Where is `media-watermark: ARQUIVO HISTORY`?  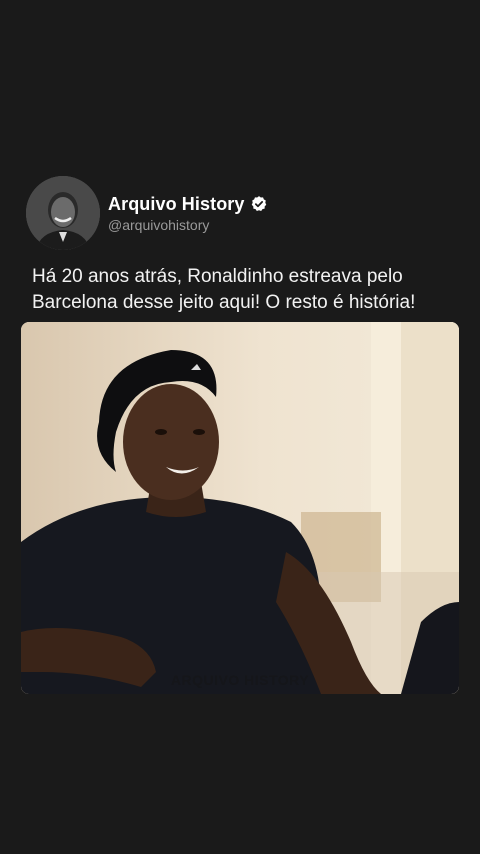 media-watermark: ARQUIVO HISTORY is located at coordinates (240, 680).